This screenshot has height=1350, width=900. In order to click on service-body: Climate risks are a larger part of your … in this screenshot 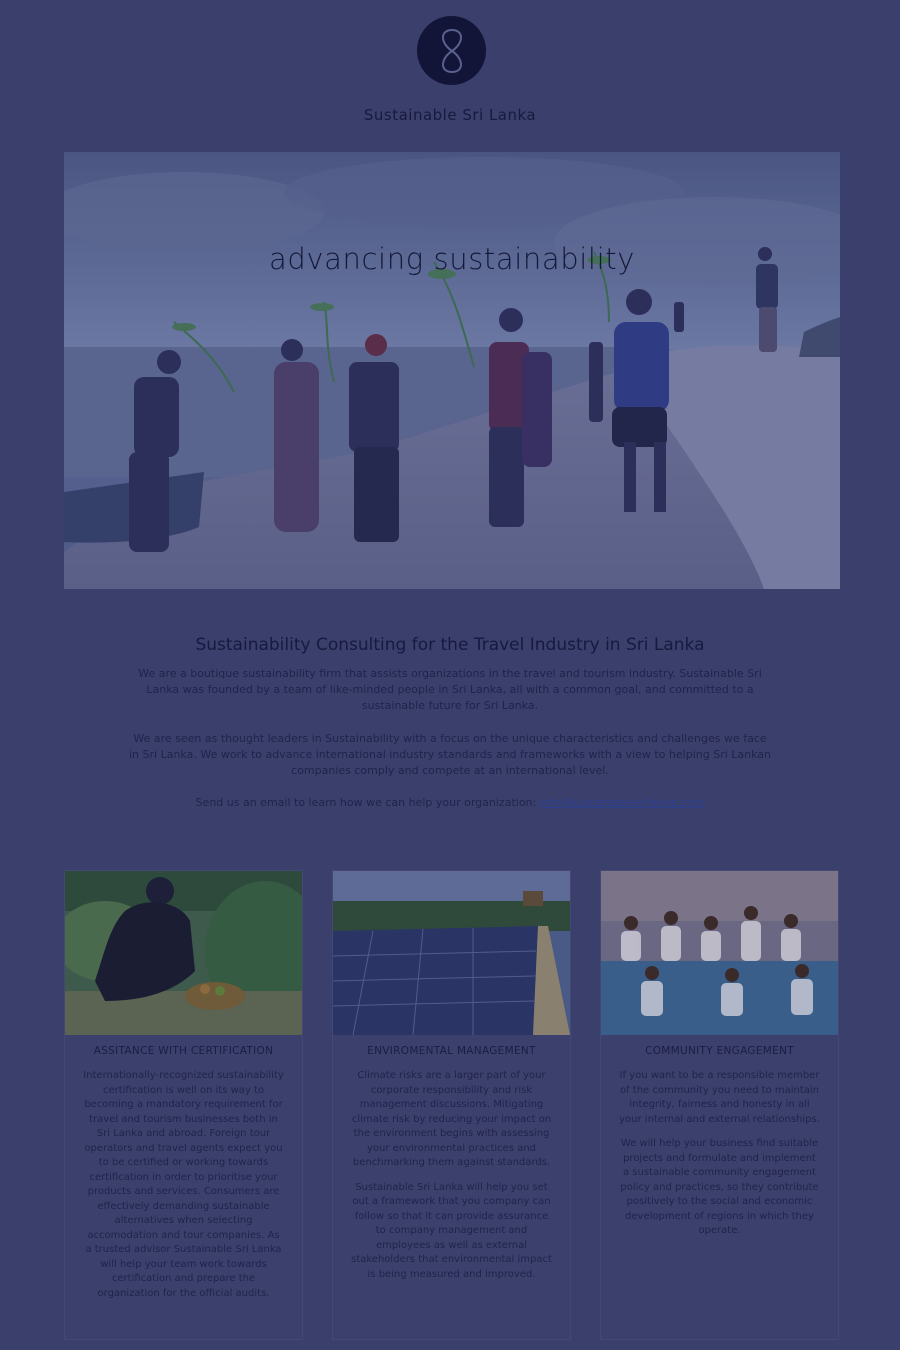, I will do `click(451, 1175)`.